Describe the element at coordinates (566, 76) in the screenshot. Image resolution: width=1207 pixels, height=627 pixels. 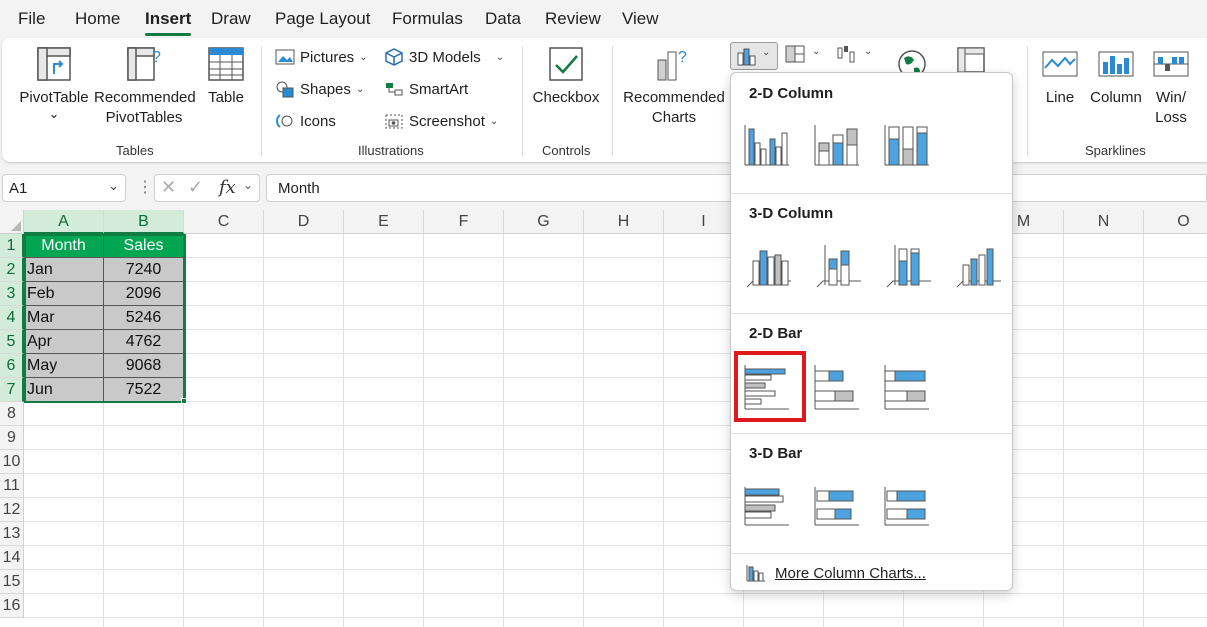
I see `checkbox-button: Checkbox` at that location.